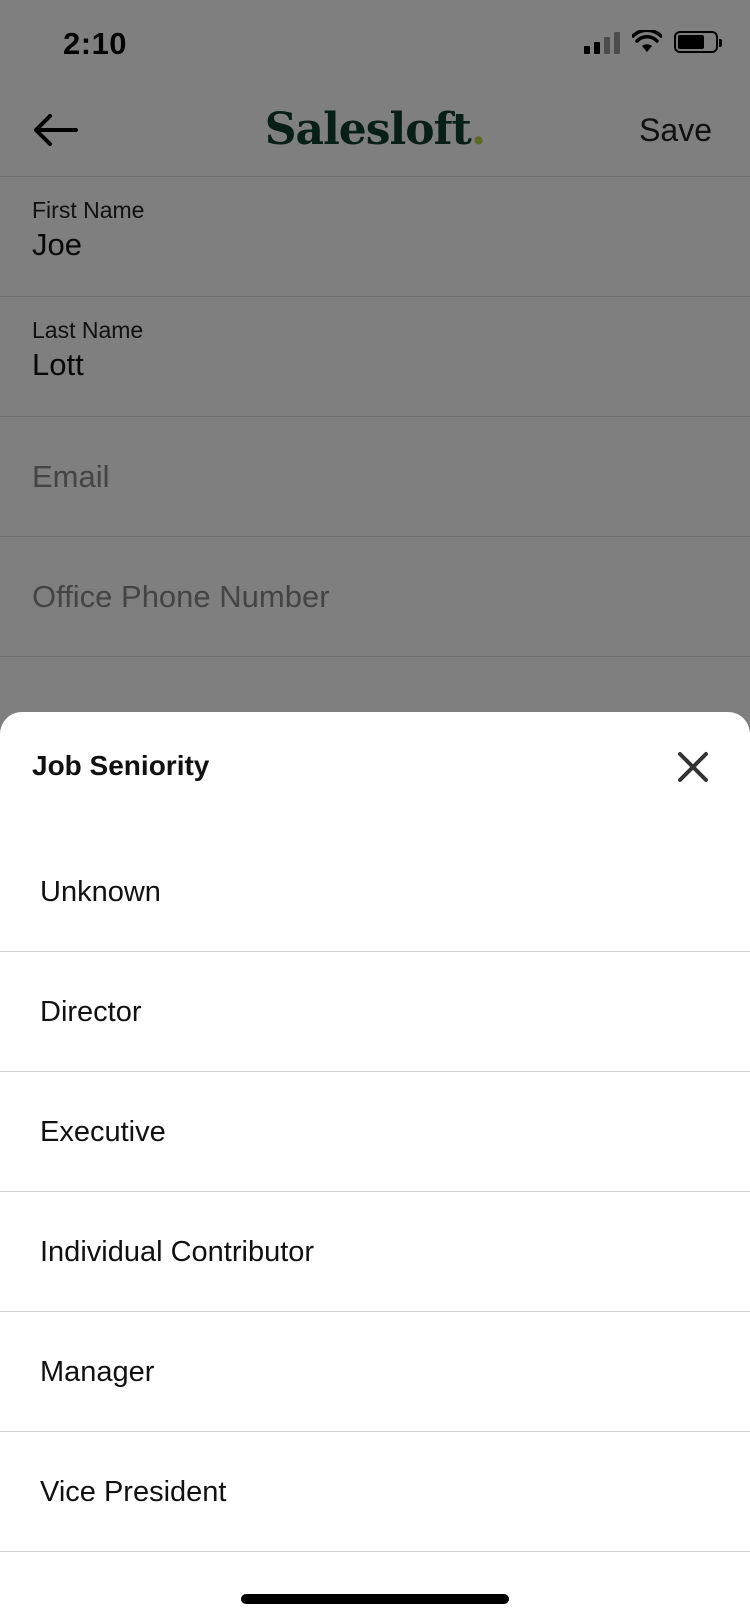 This screenshot has height=1624, width=750. I want to click on option-label: Vice President, so click(133, 1492).